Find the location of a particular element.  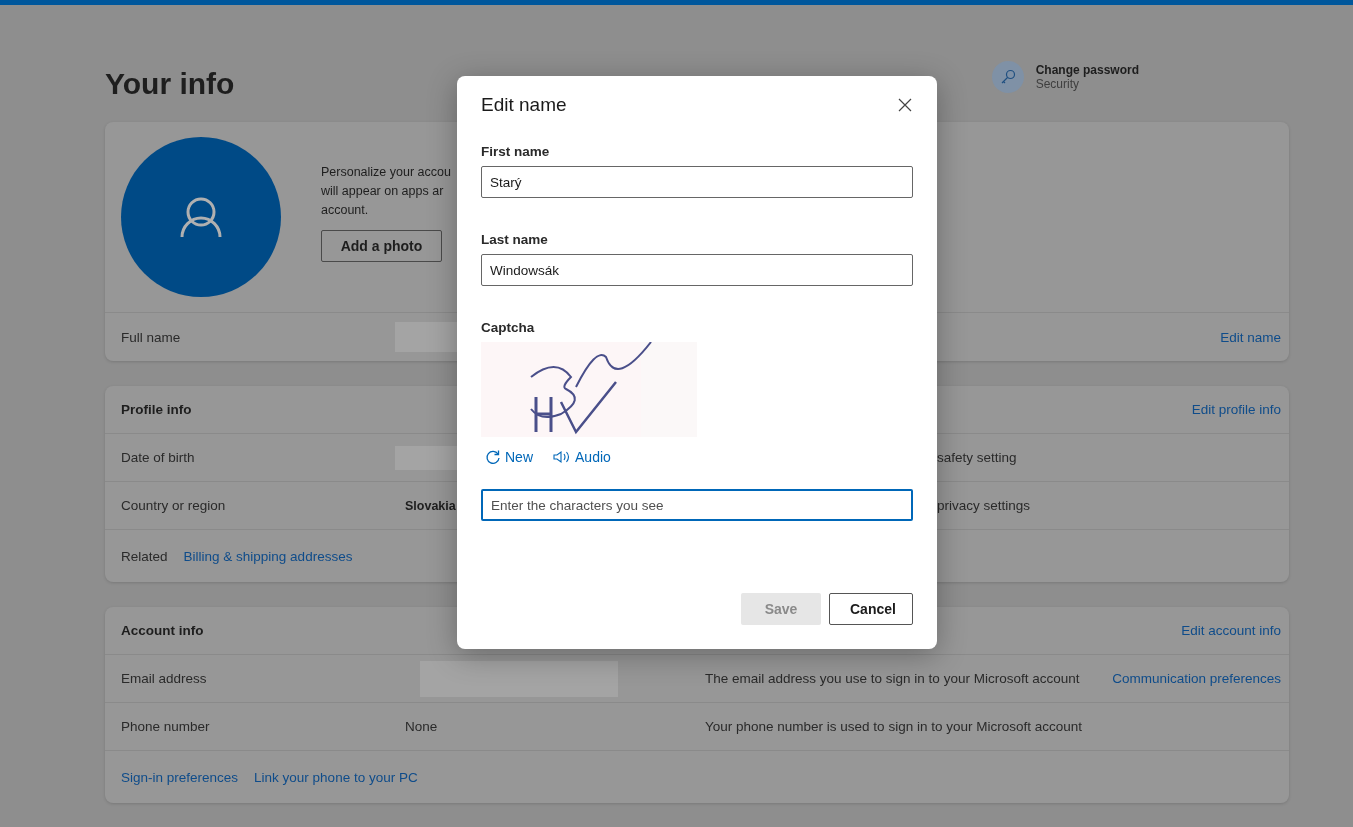

account-link: Sign-in preferences is located at coordinates (180, 777).